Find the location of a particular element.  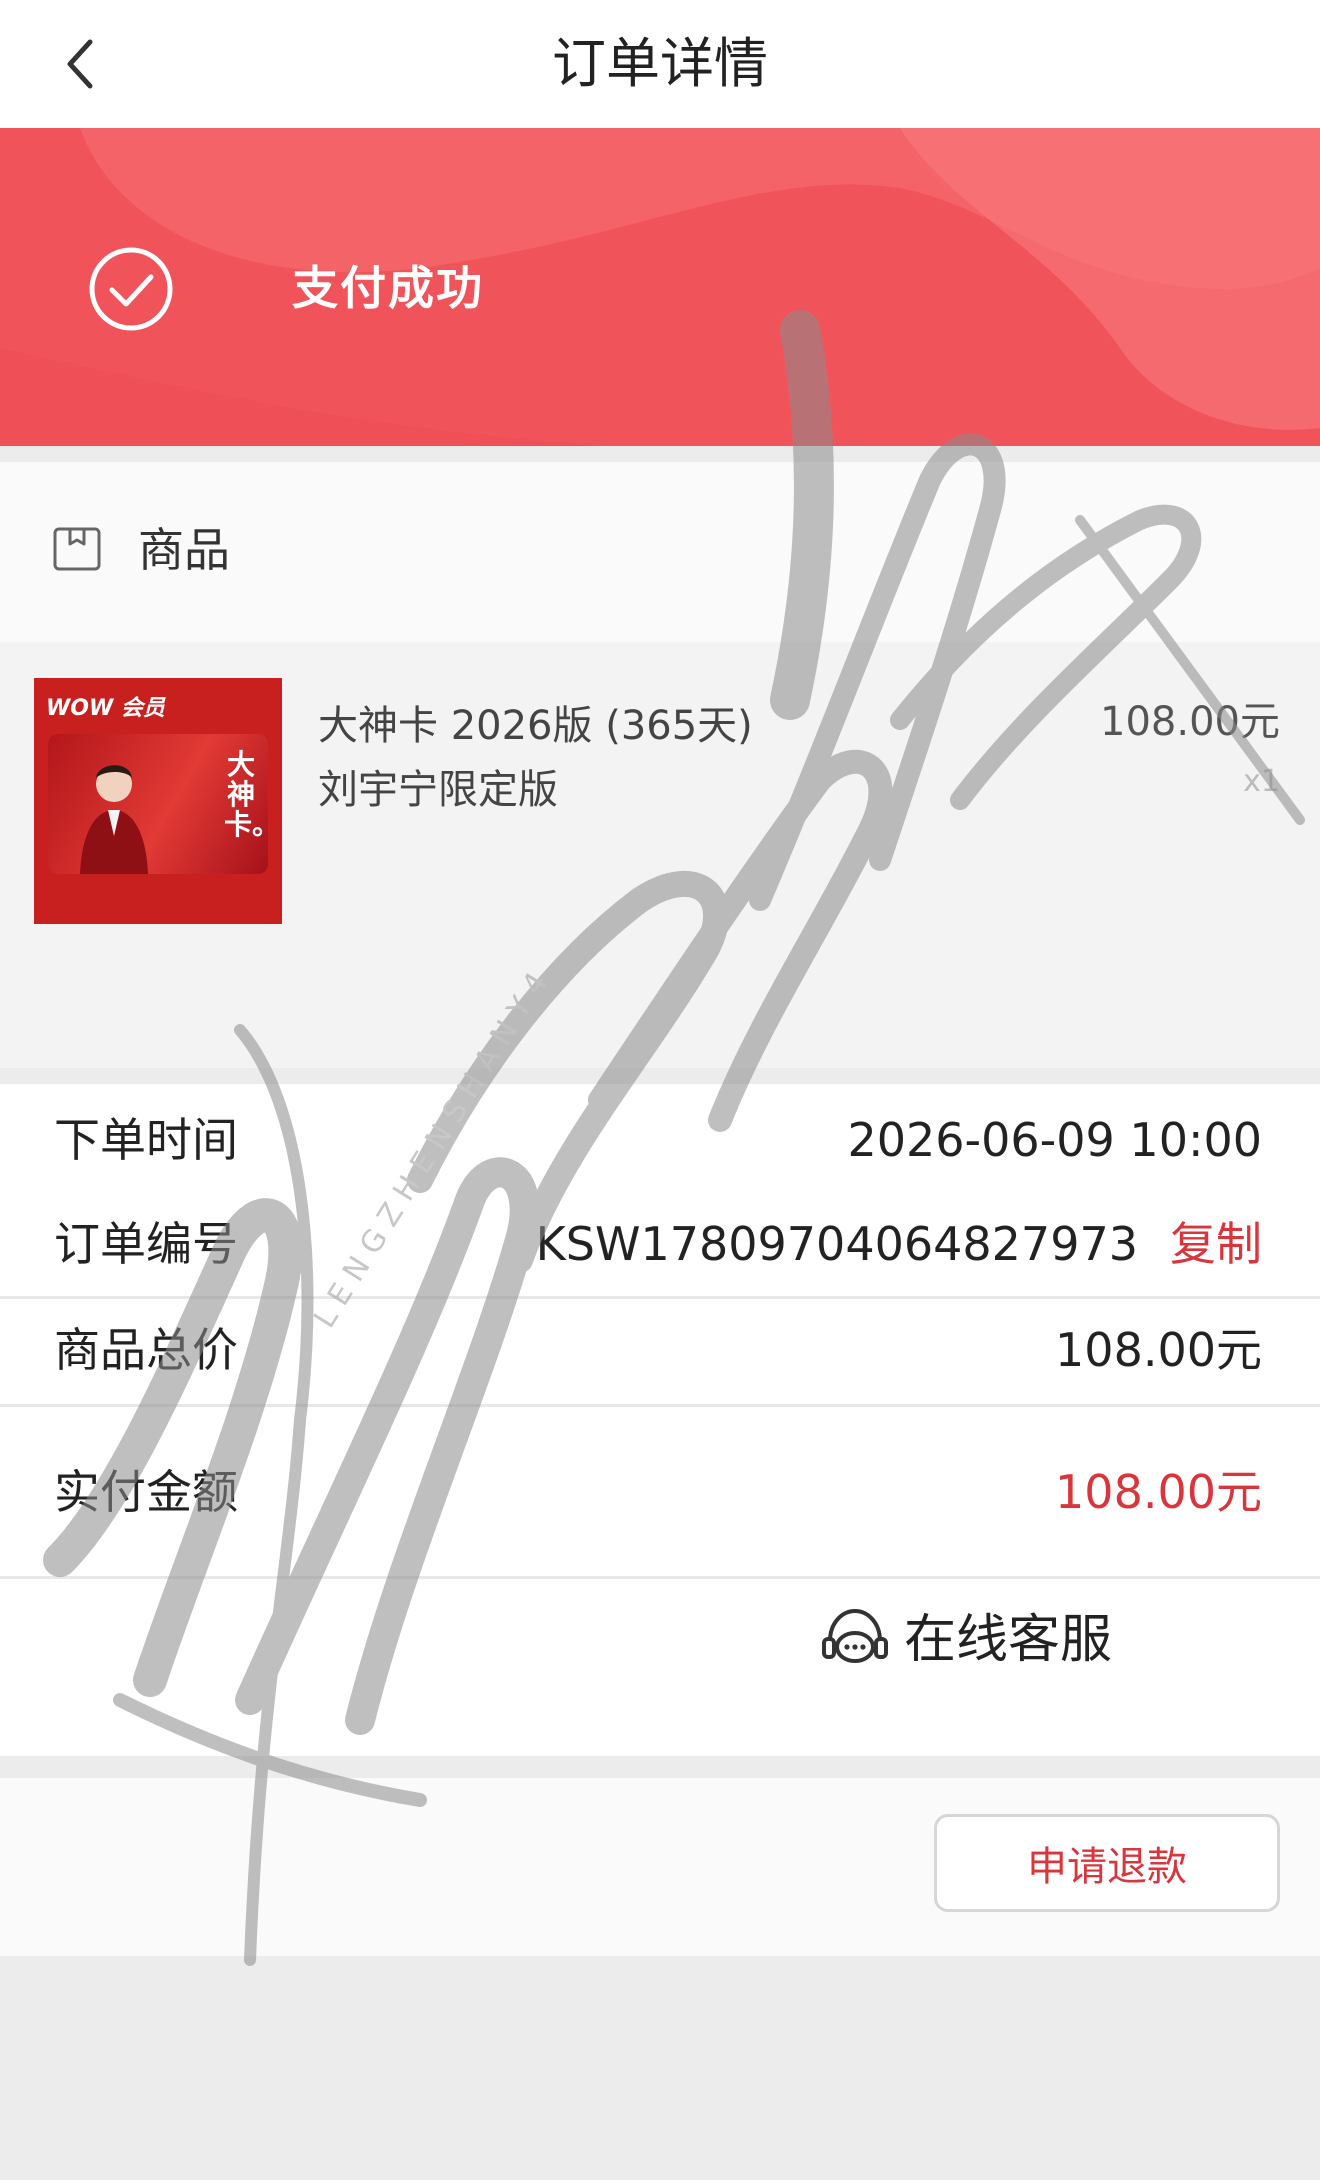

order-time-value: 2026-06-09 10:00 is located at coordinates (1054, 1140).